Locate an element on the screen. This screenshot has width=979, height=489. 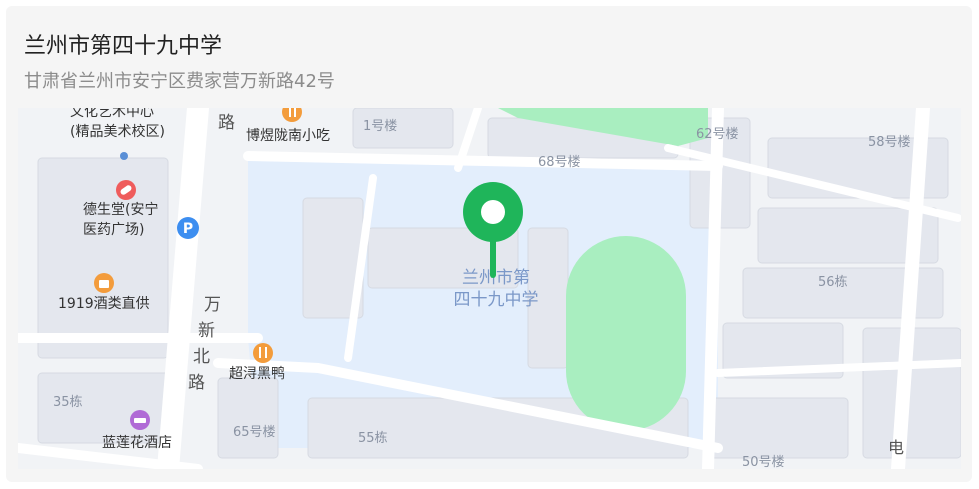
road-char-2: 新 is located at coordinates (206, 331).